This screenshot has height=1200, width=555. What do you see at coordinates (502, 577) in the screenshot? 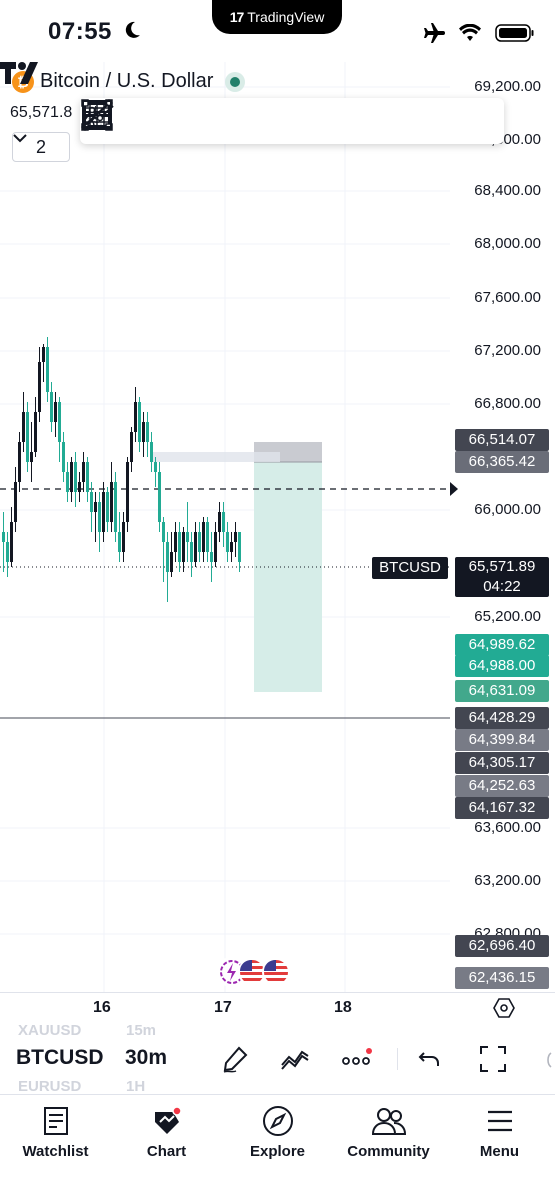
I see `current-price-tag: 65,571.89 04:22` at bounding box center [502, 577].